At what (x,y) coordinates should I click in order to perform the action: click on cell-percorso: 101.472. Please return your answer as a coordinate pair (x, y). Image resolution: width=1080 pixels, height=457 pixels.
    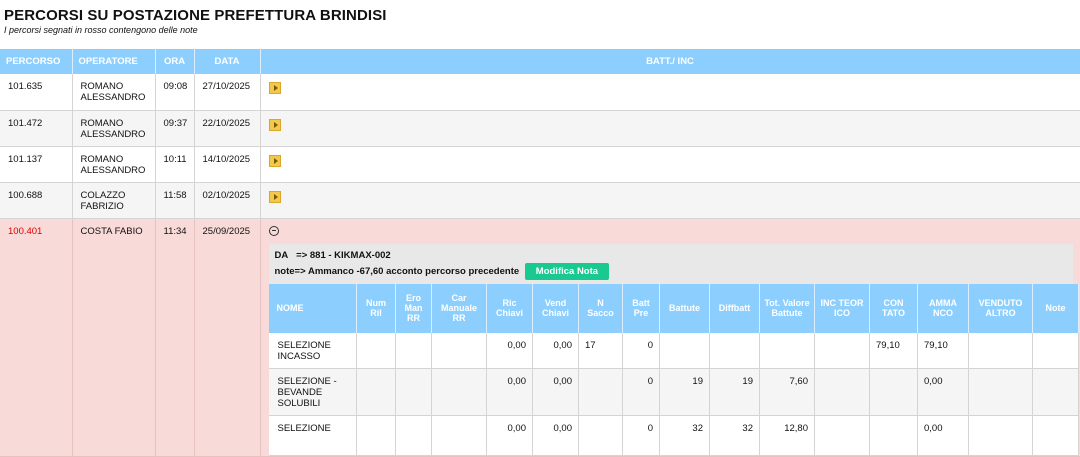
    Looking at the image, I should click on (36, 128).